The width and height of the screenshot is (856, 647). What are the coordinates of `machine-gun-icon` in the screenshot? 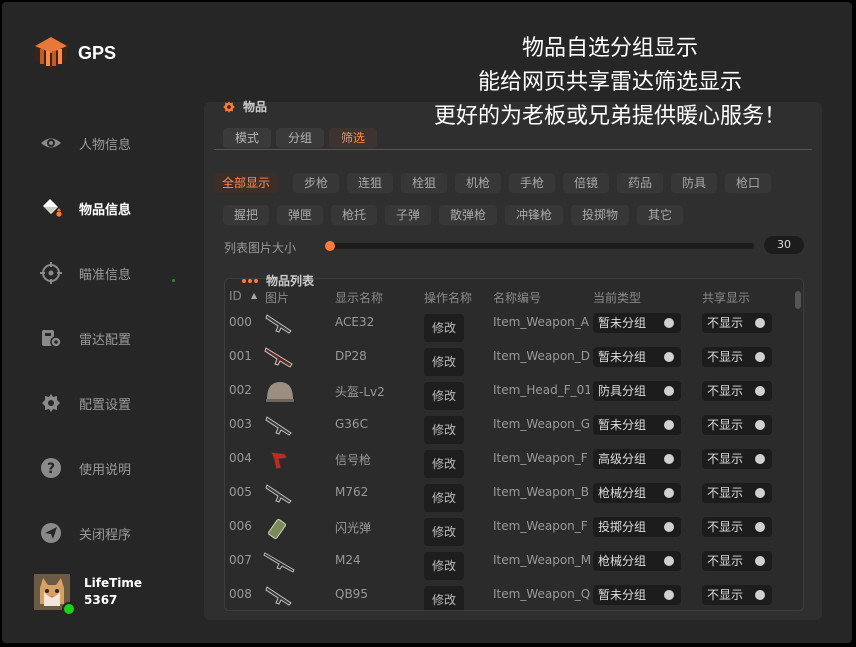 It's located at (280, 357).